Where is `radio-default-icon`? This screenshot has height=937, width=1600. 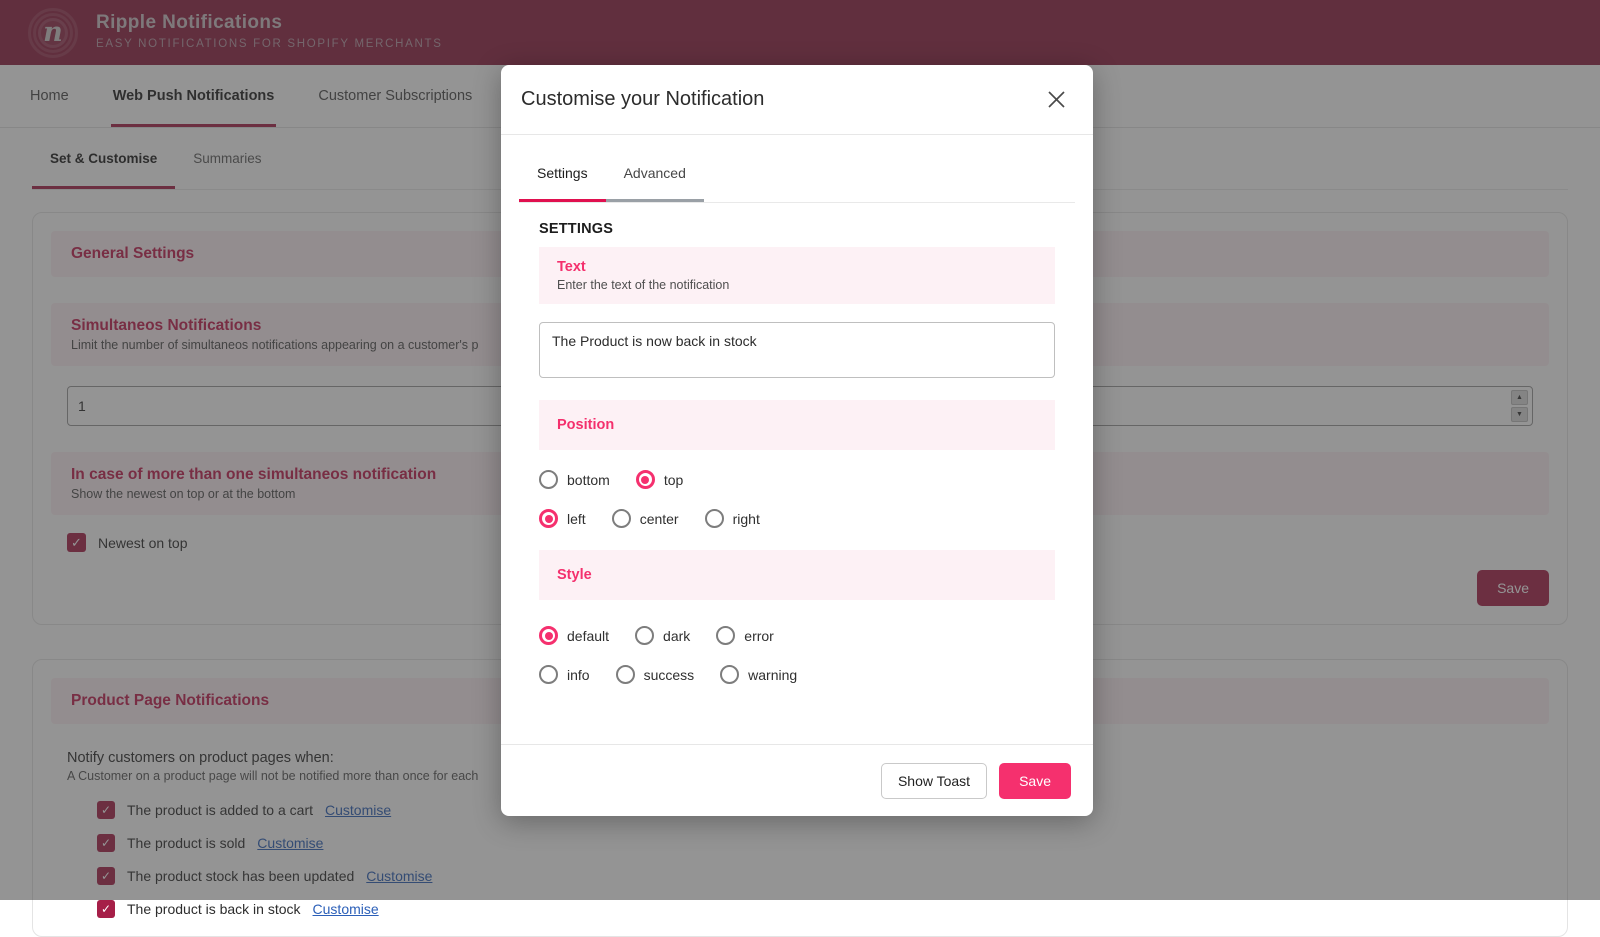
radio-default-icon is located at coordinates (548, 635).